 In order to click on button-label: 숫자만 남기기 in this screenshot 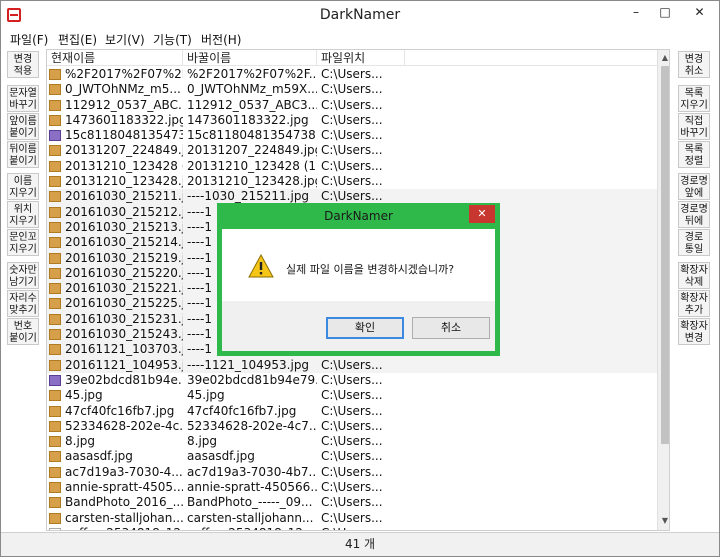, I will do `click(23, 276)`.